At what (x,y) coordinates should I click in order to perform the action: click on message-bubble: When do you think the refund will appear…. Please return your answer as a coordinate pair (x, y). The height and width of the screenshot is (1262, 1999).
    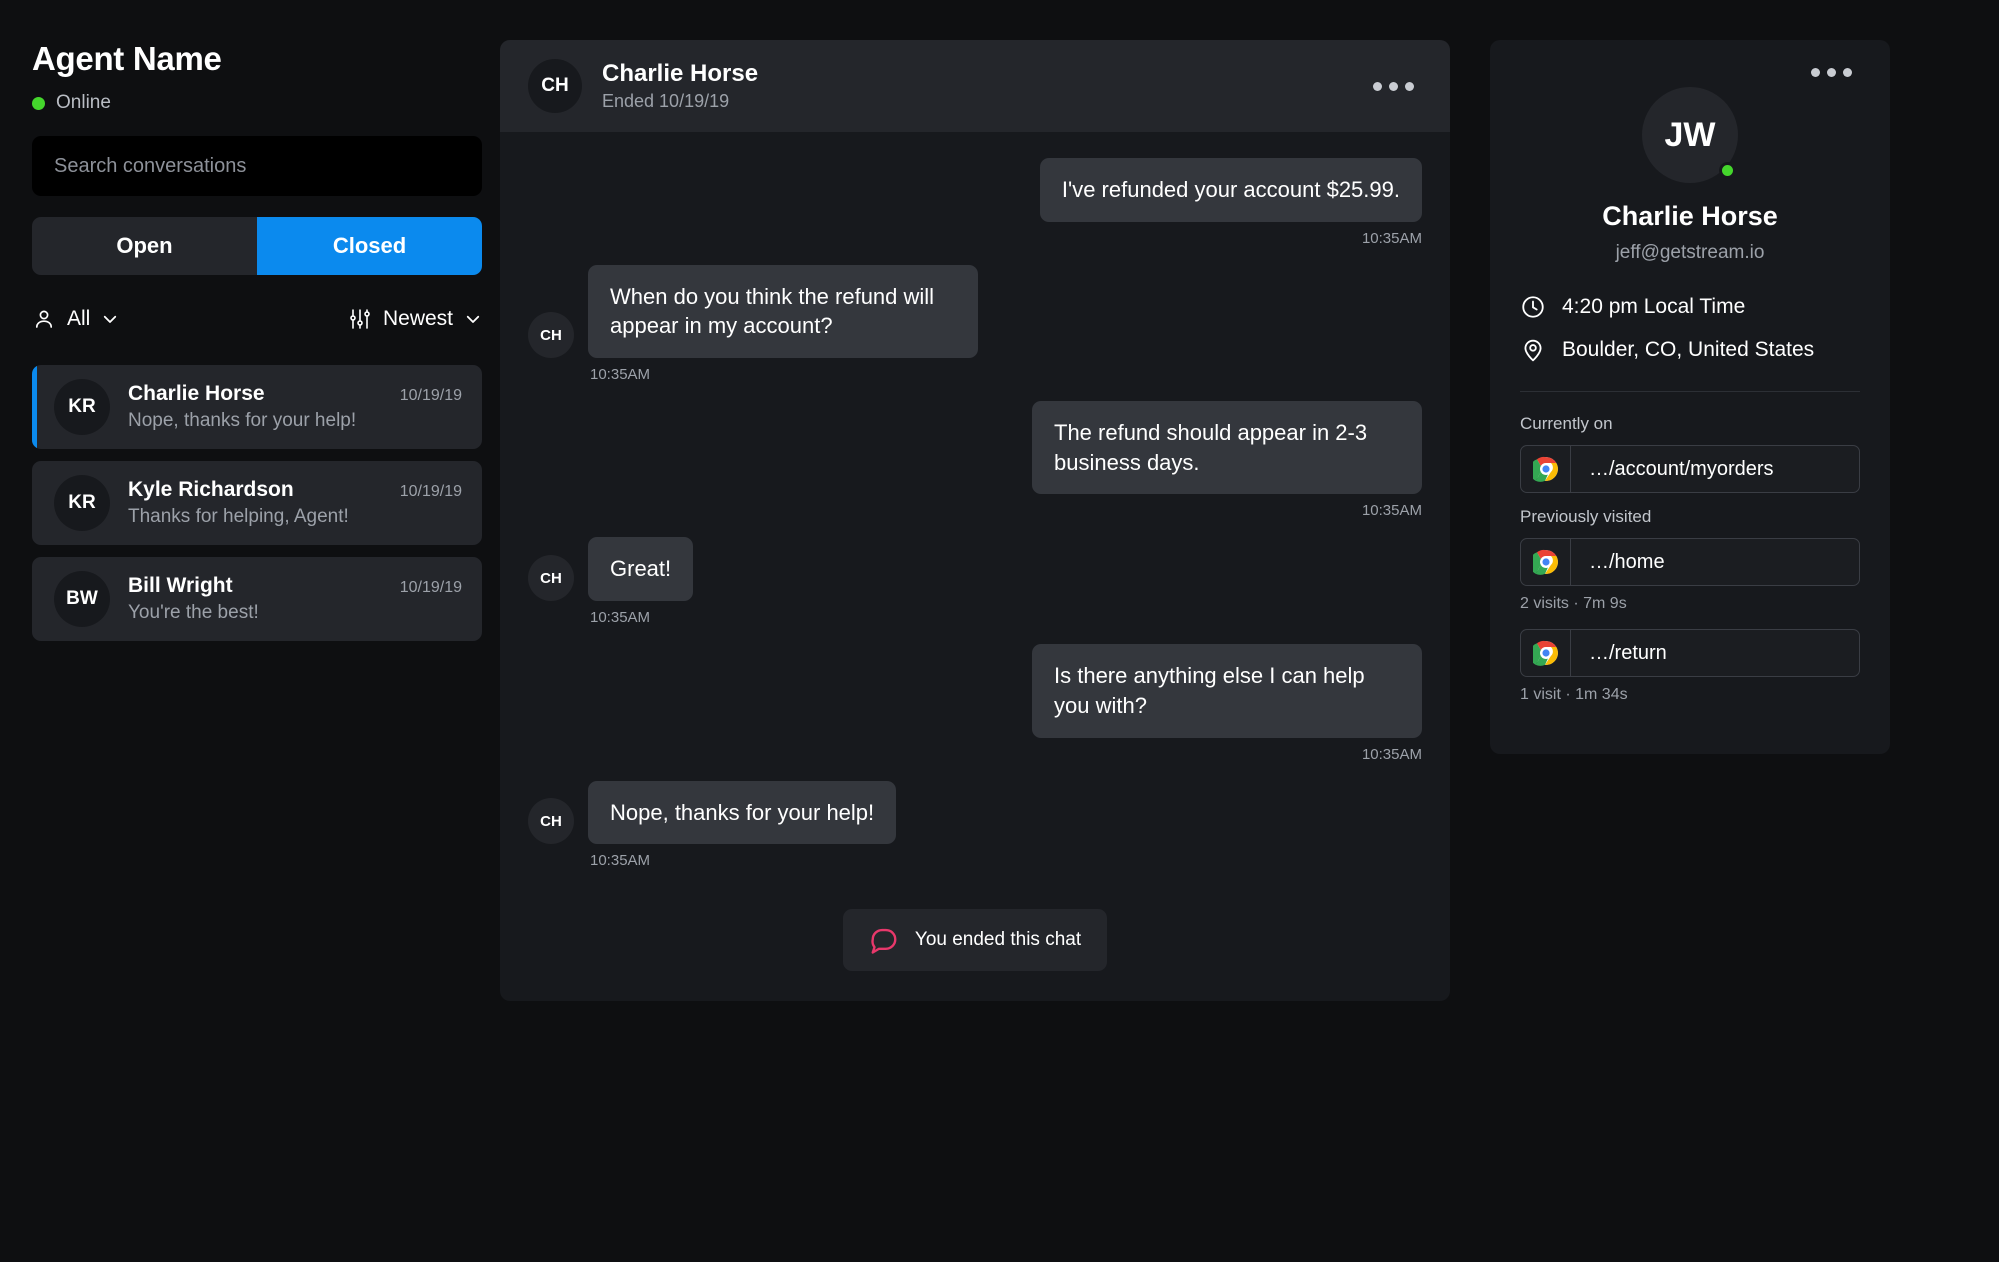
    Looking at the image, I should click on (783, 311).